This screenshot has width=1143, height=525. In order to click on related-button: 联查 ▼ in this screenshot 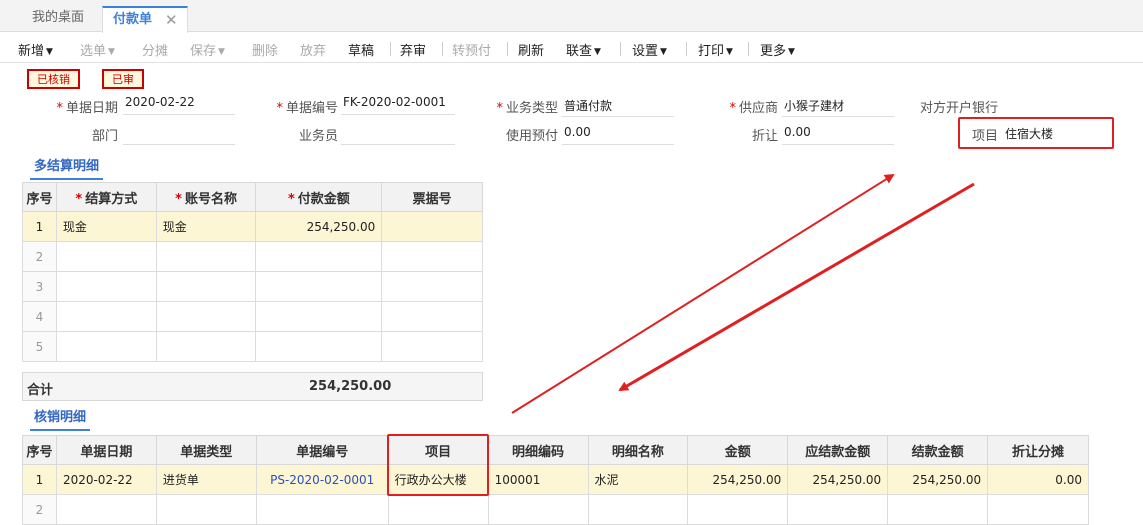, I will do `click(583, 49)`.